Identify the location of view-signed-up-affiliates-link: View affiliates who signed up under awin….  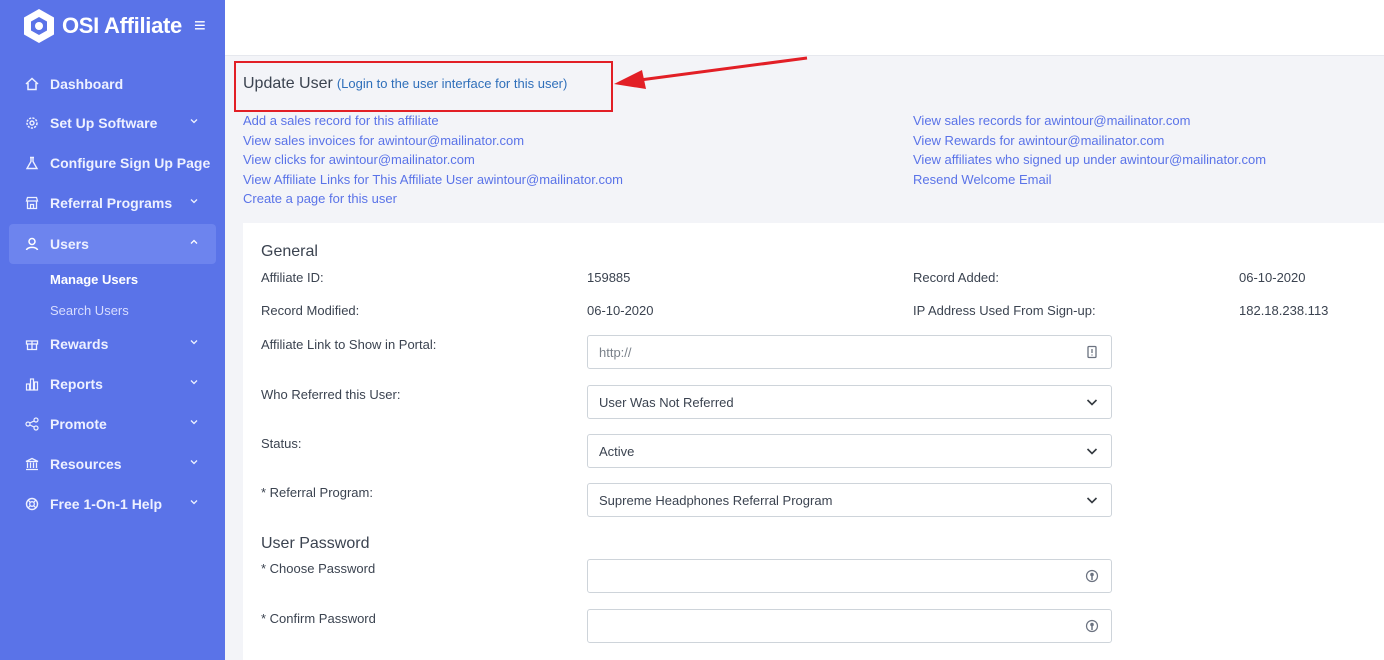
(1089, 159).